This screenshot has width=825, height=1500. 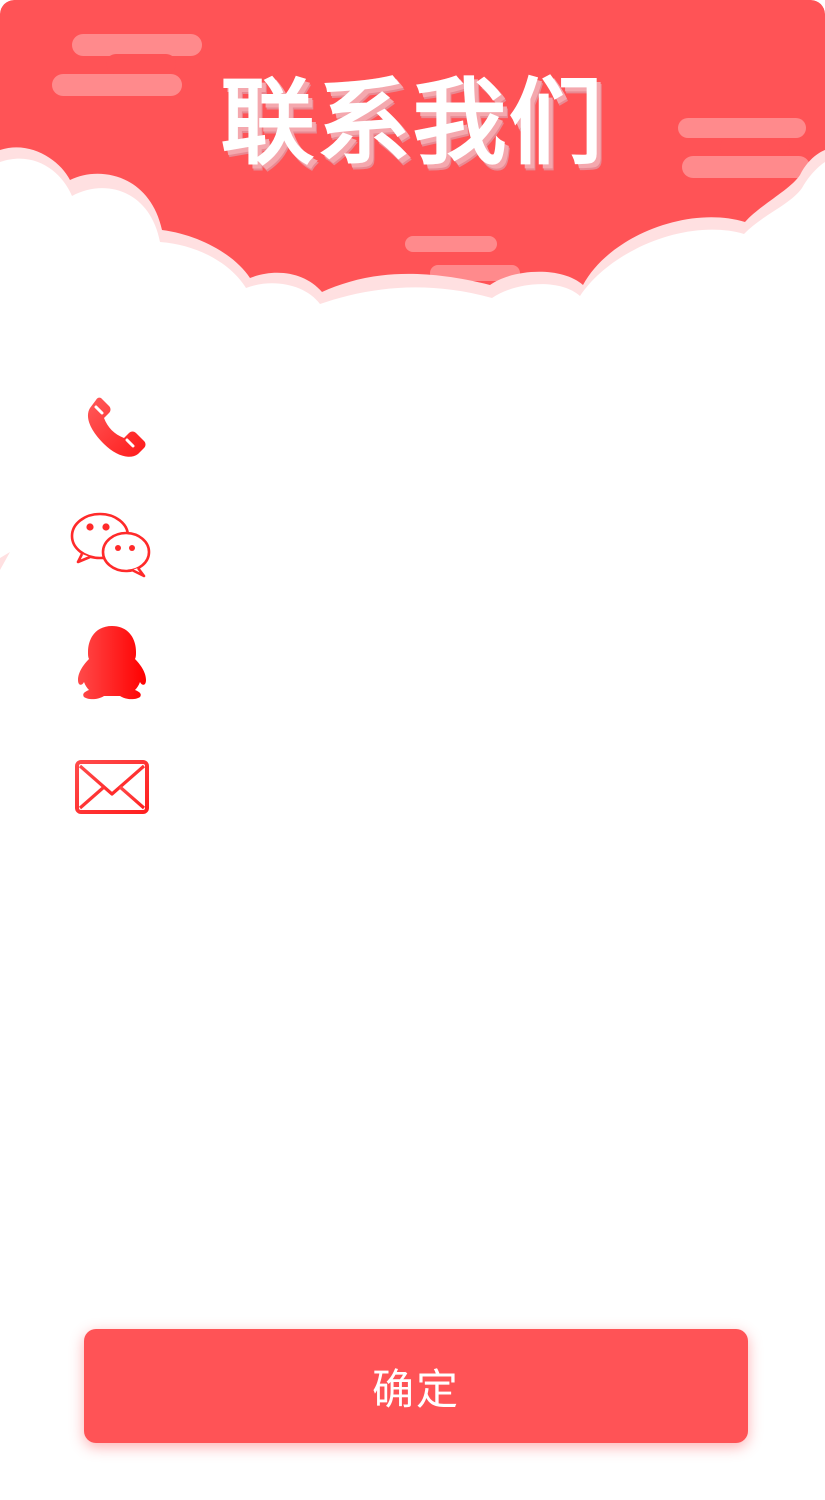 I want to click on contact-row-phone, so click(x=412, y=430).